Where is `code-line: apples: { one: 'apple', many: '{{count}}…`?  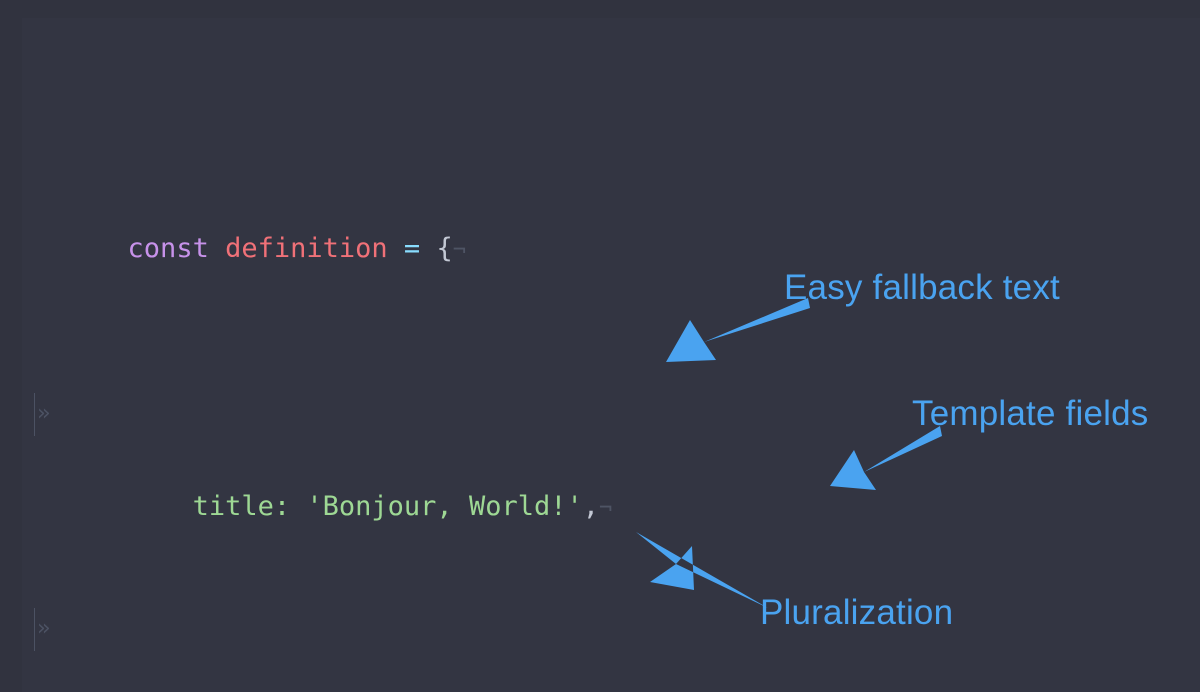 code-line: apples: { one: 'apple', many: '{{count}}… is located at coordinates (600, 632).